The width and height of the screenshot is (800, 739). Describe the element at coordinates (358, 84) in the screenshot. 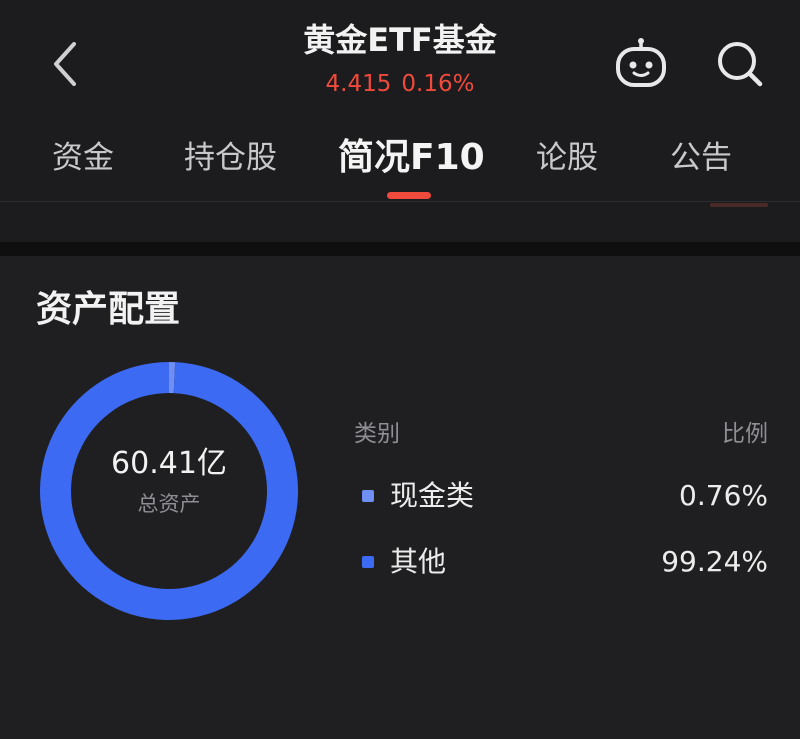

I see `price-value: 4.415` at that location.